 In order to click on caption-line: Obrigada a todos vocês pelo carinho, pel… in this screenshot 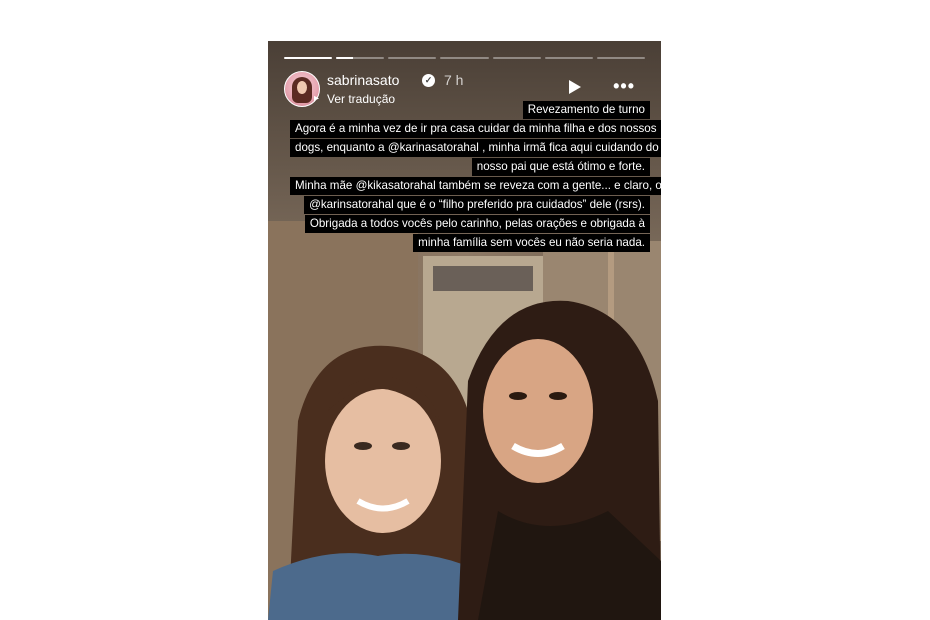, I will do `click(470, 223)`.